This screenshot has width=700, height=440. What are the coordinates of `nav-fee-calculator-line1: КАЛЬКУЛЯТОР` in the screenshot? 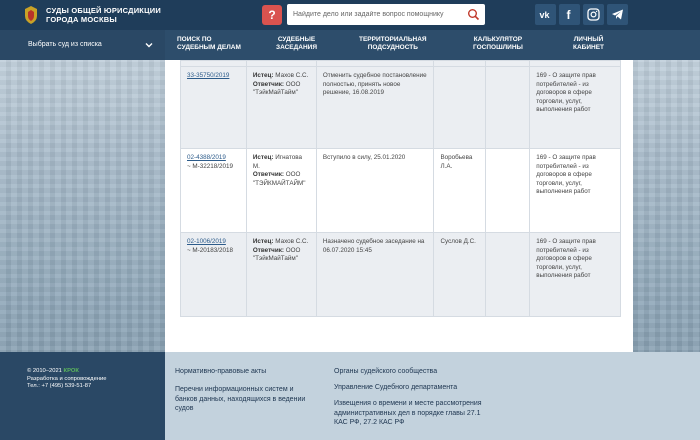 It's located at (498, 39).